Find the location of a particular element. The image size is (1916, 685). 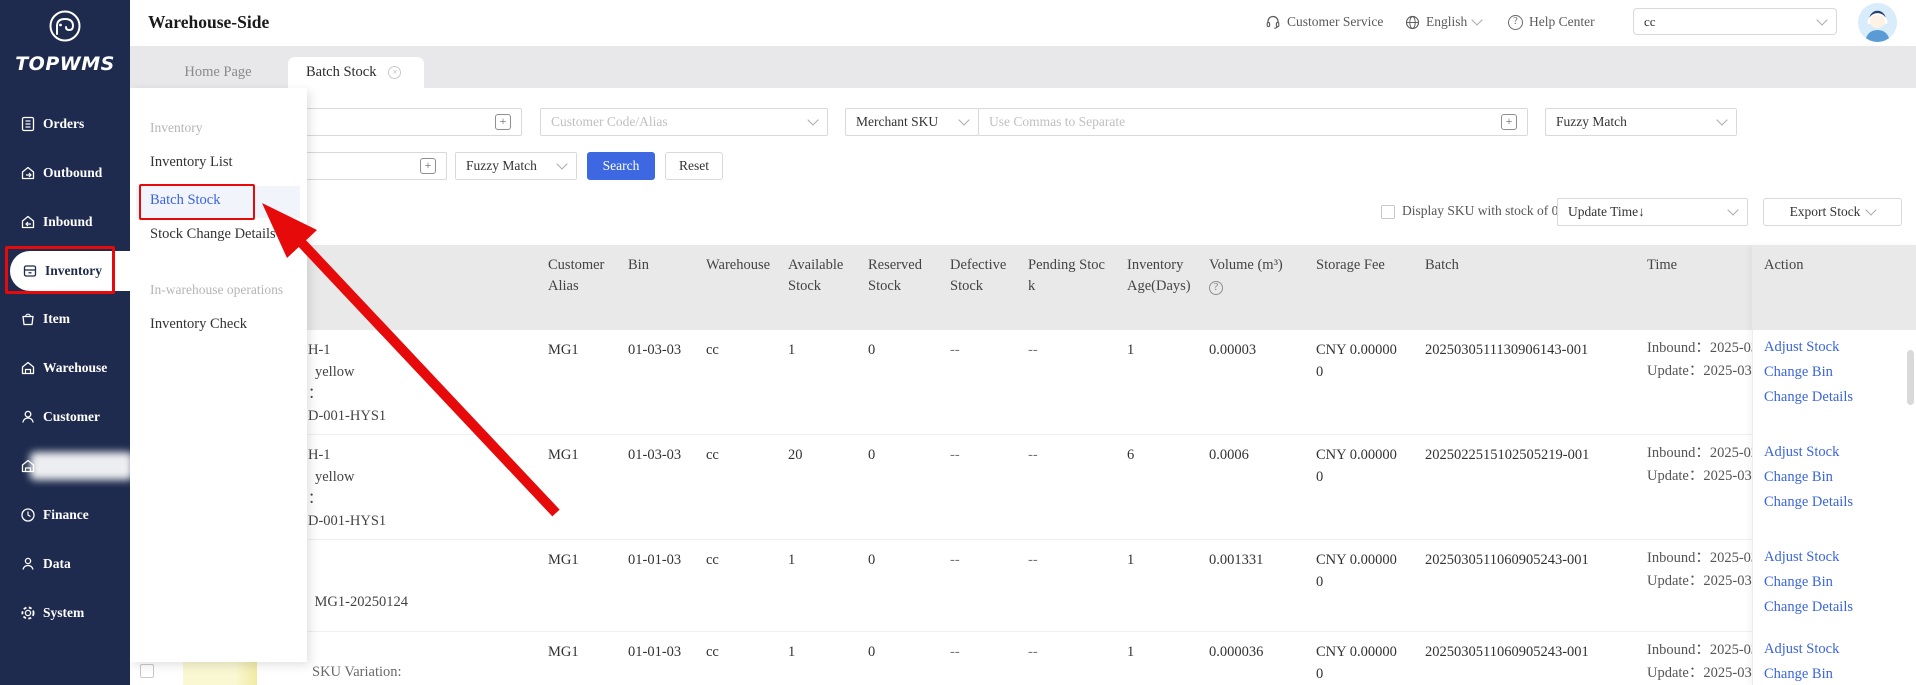

tab-home-page: Home Page is located at coordinates (218, 72).